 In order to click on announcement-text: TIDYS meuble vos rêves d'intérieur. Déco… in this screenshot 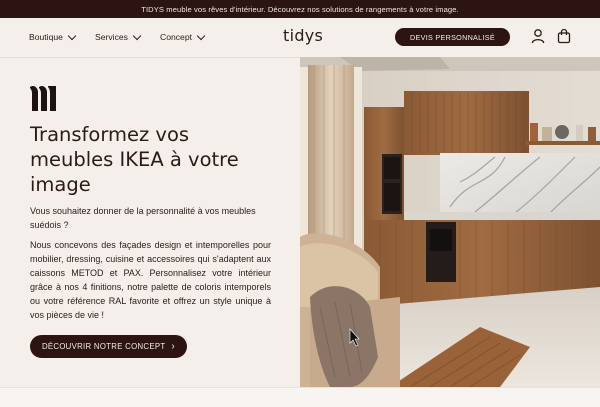, I will do `click(300, 9)`.